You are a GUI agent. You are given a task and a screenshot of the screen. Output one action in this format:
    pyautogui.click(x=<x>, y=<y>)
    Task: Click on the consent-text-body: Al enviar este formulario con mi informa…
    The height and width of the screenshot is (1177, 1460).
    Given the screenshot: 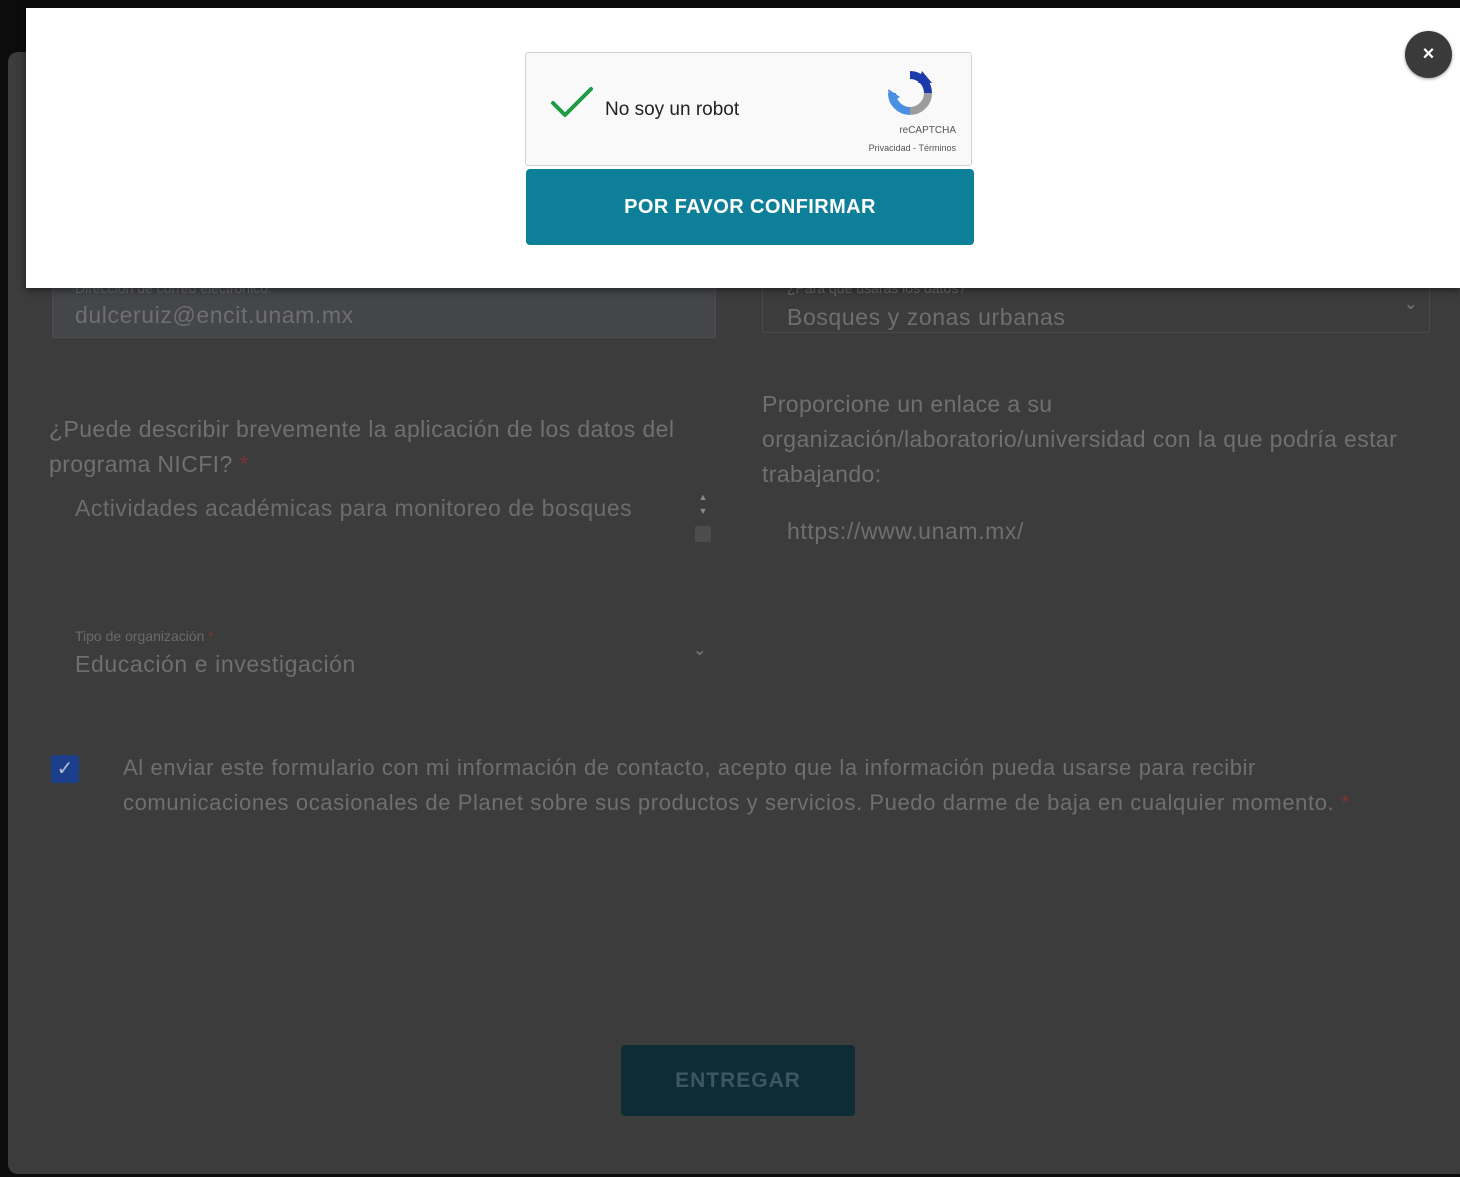 What is the action you would take?
    pyautogui.click(x=729, y=785)
    